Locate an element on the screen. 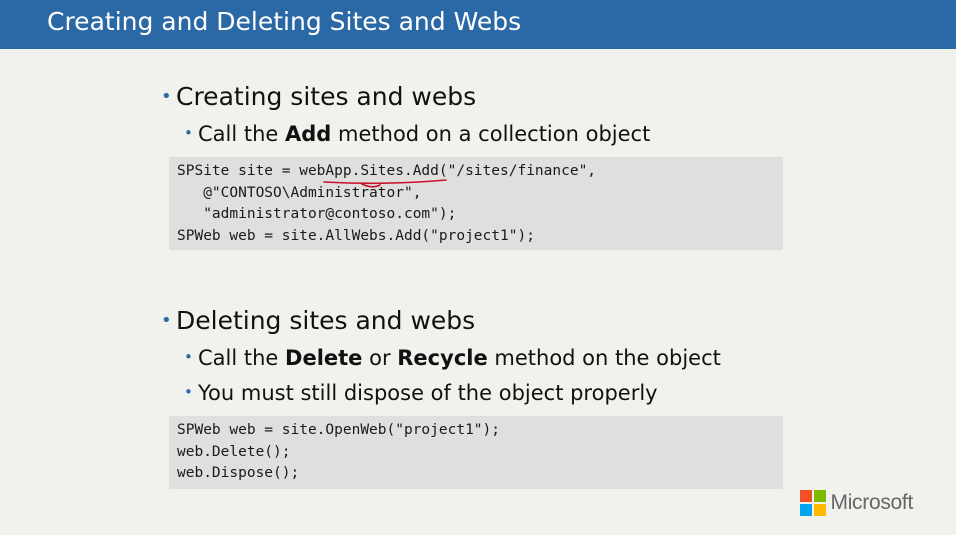 This screenshot has height=535, width=956. code-line: web.Delete(); is located at coordinates (234, 451).